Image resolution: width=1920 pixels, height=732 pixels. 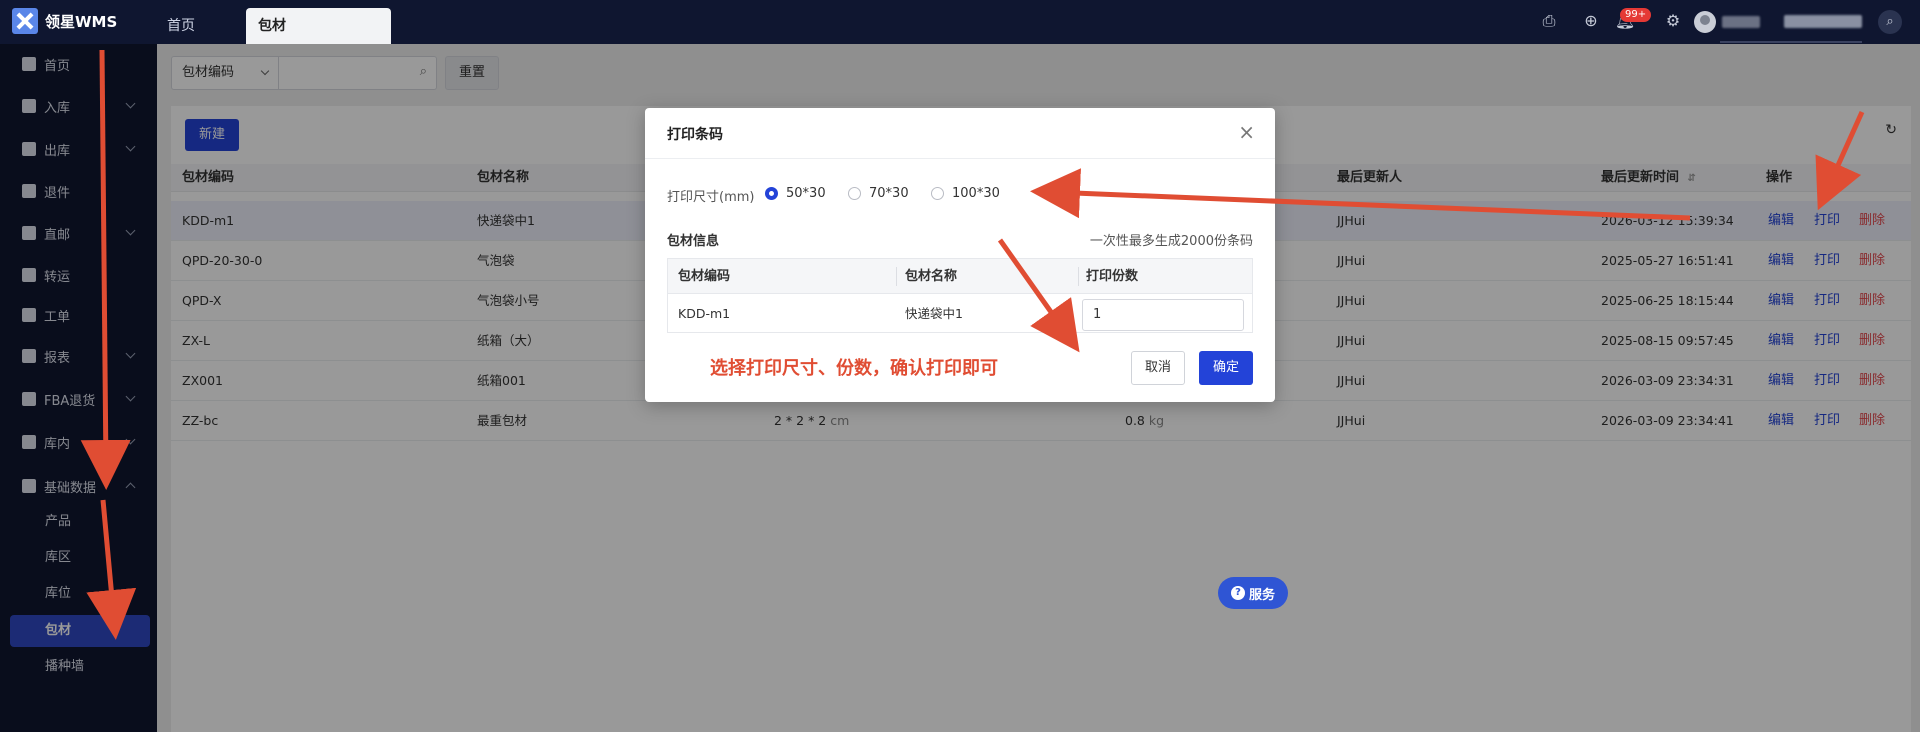 What do you see at coordinates (693, 241) in the screenshot?
I see `packaging-info-label: 包材信息` at bounding box center [693, 241].